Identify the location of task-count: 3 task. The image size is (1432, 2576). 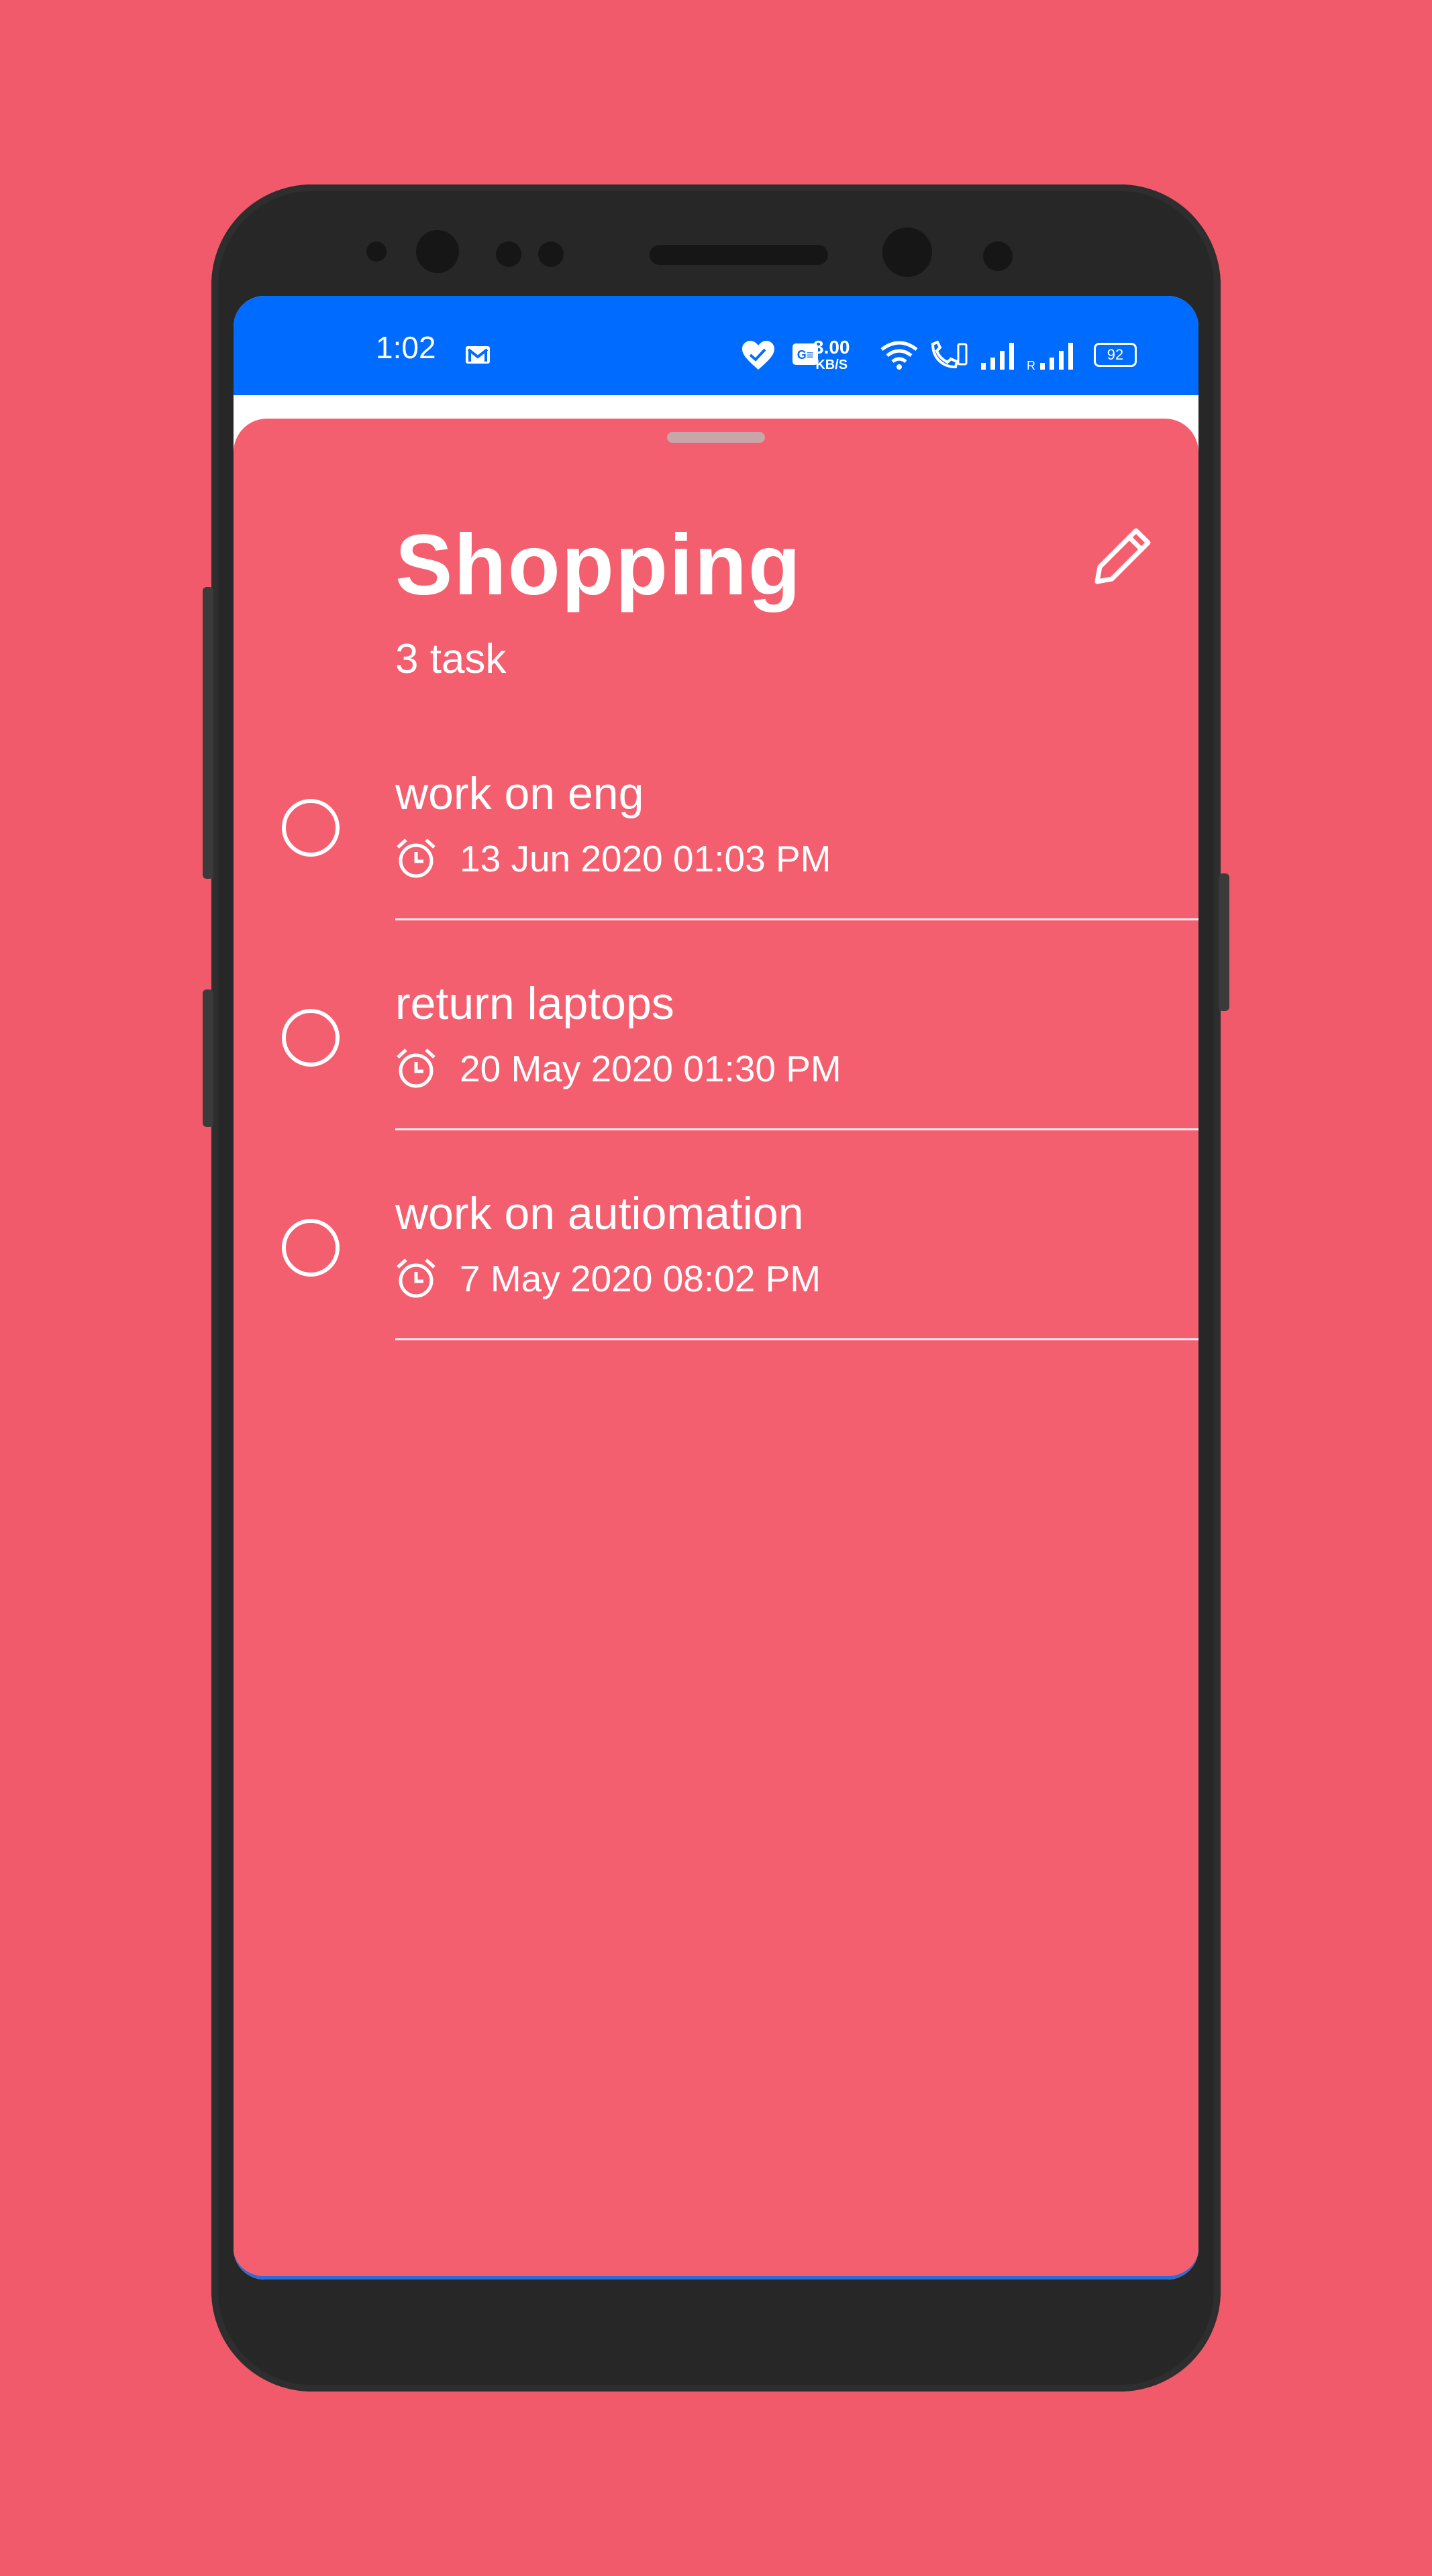
(451, 659).